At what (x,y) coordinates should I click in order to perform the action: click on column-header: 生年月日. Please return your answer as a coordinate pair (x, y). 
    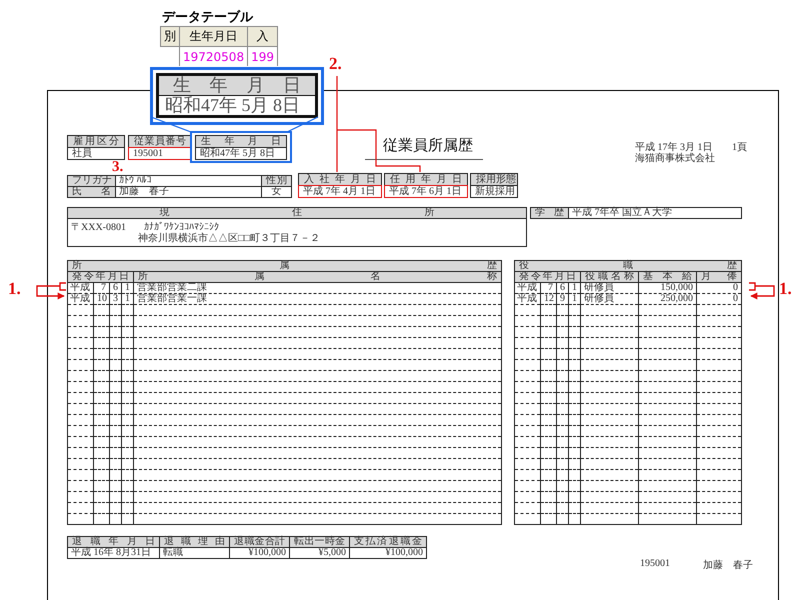
    Looking at the image, I should click on (214, 36).